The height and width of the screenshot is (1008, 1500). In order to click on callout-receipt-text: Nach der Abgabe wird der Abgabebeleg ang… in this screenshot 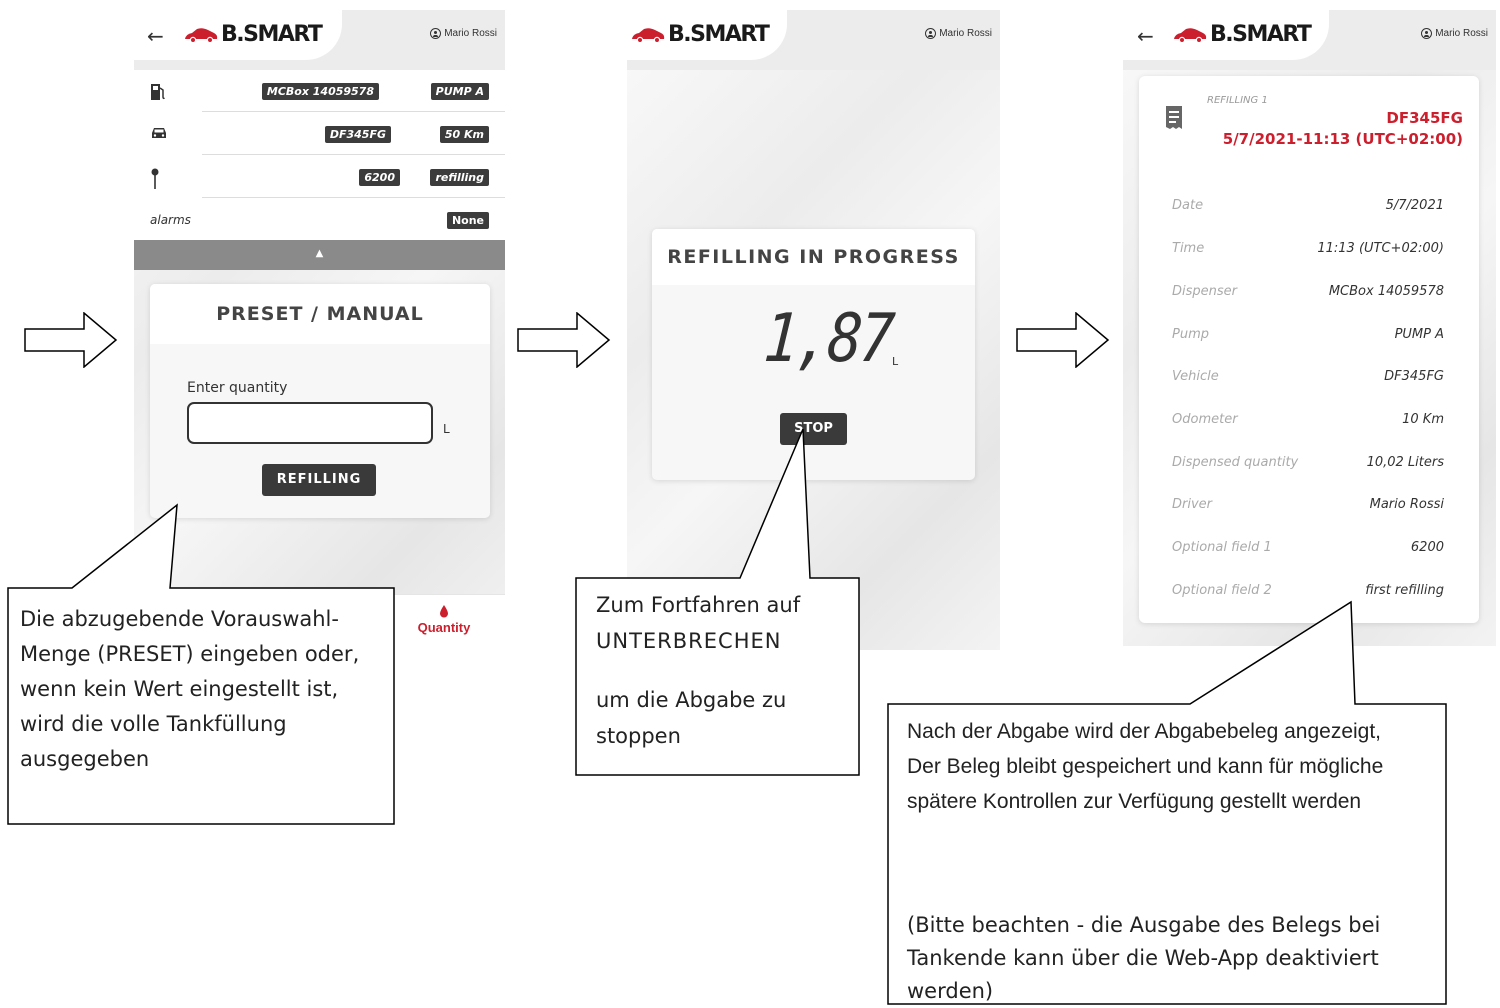, I will do `click(1145, 766)`.